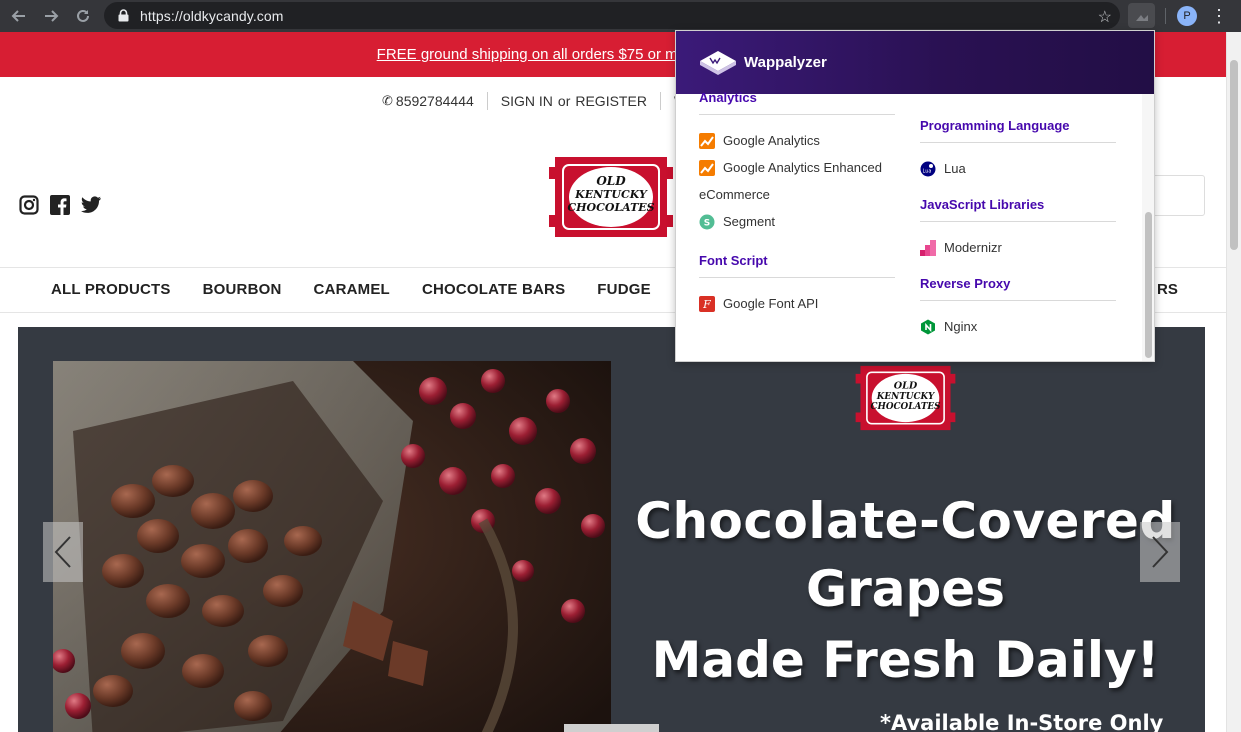  I want to click on wappalyzer-header: Wappalyzer, so click(915, 62).